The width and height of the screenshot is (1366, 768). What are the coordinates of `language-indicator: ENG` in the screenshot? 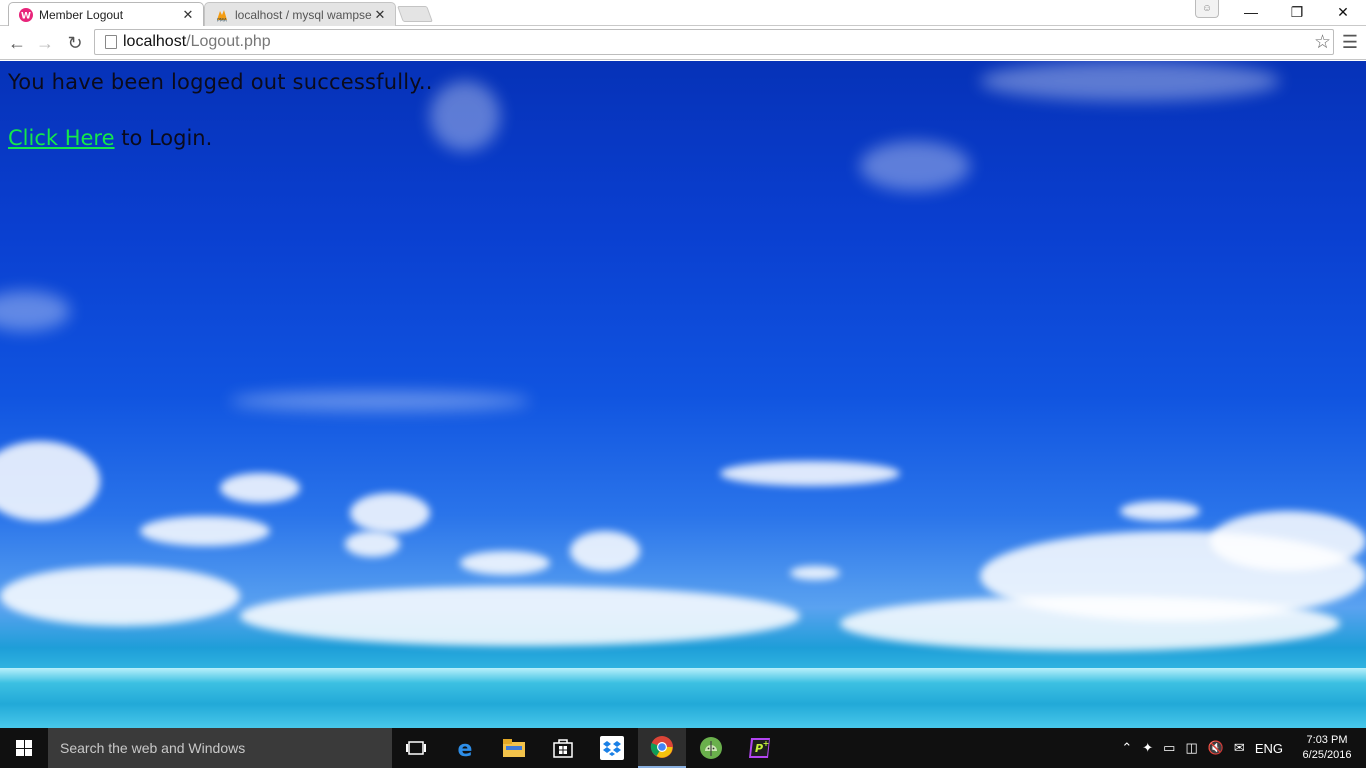 It's located at (1269, 748).